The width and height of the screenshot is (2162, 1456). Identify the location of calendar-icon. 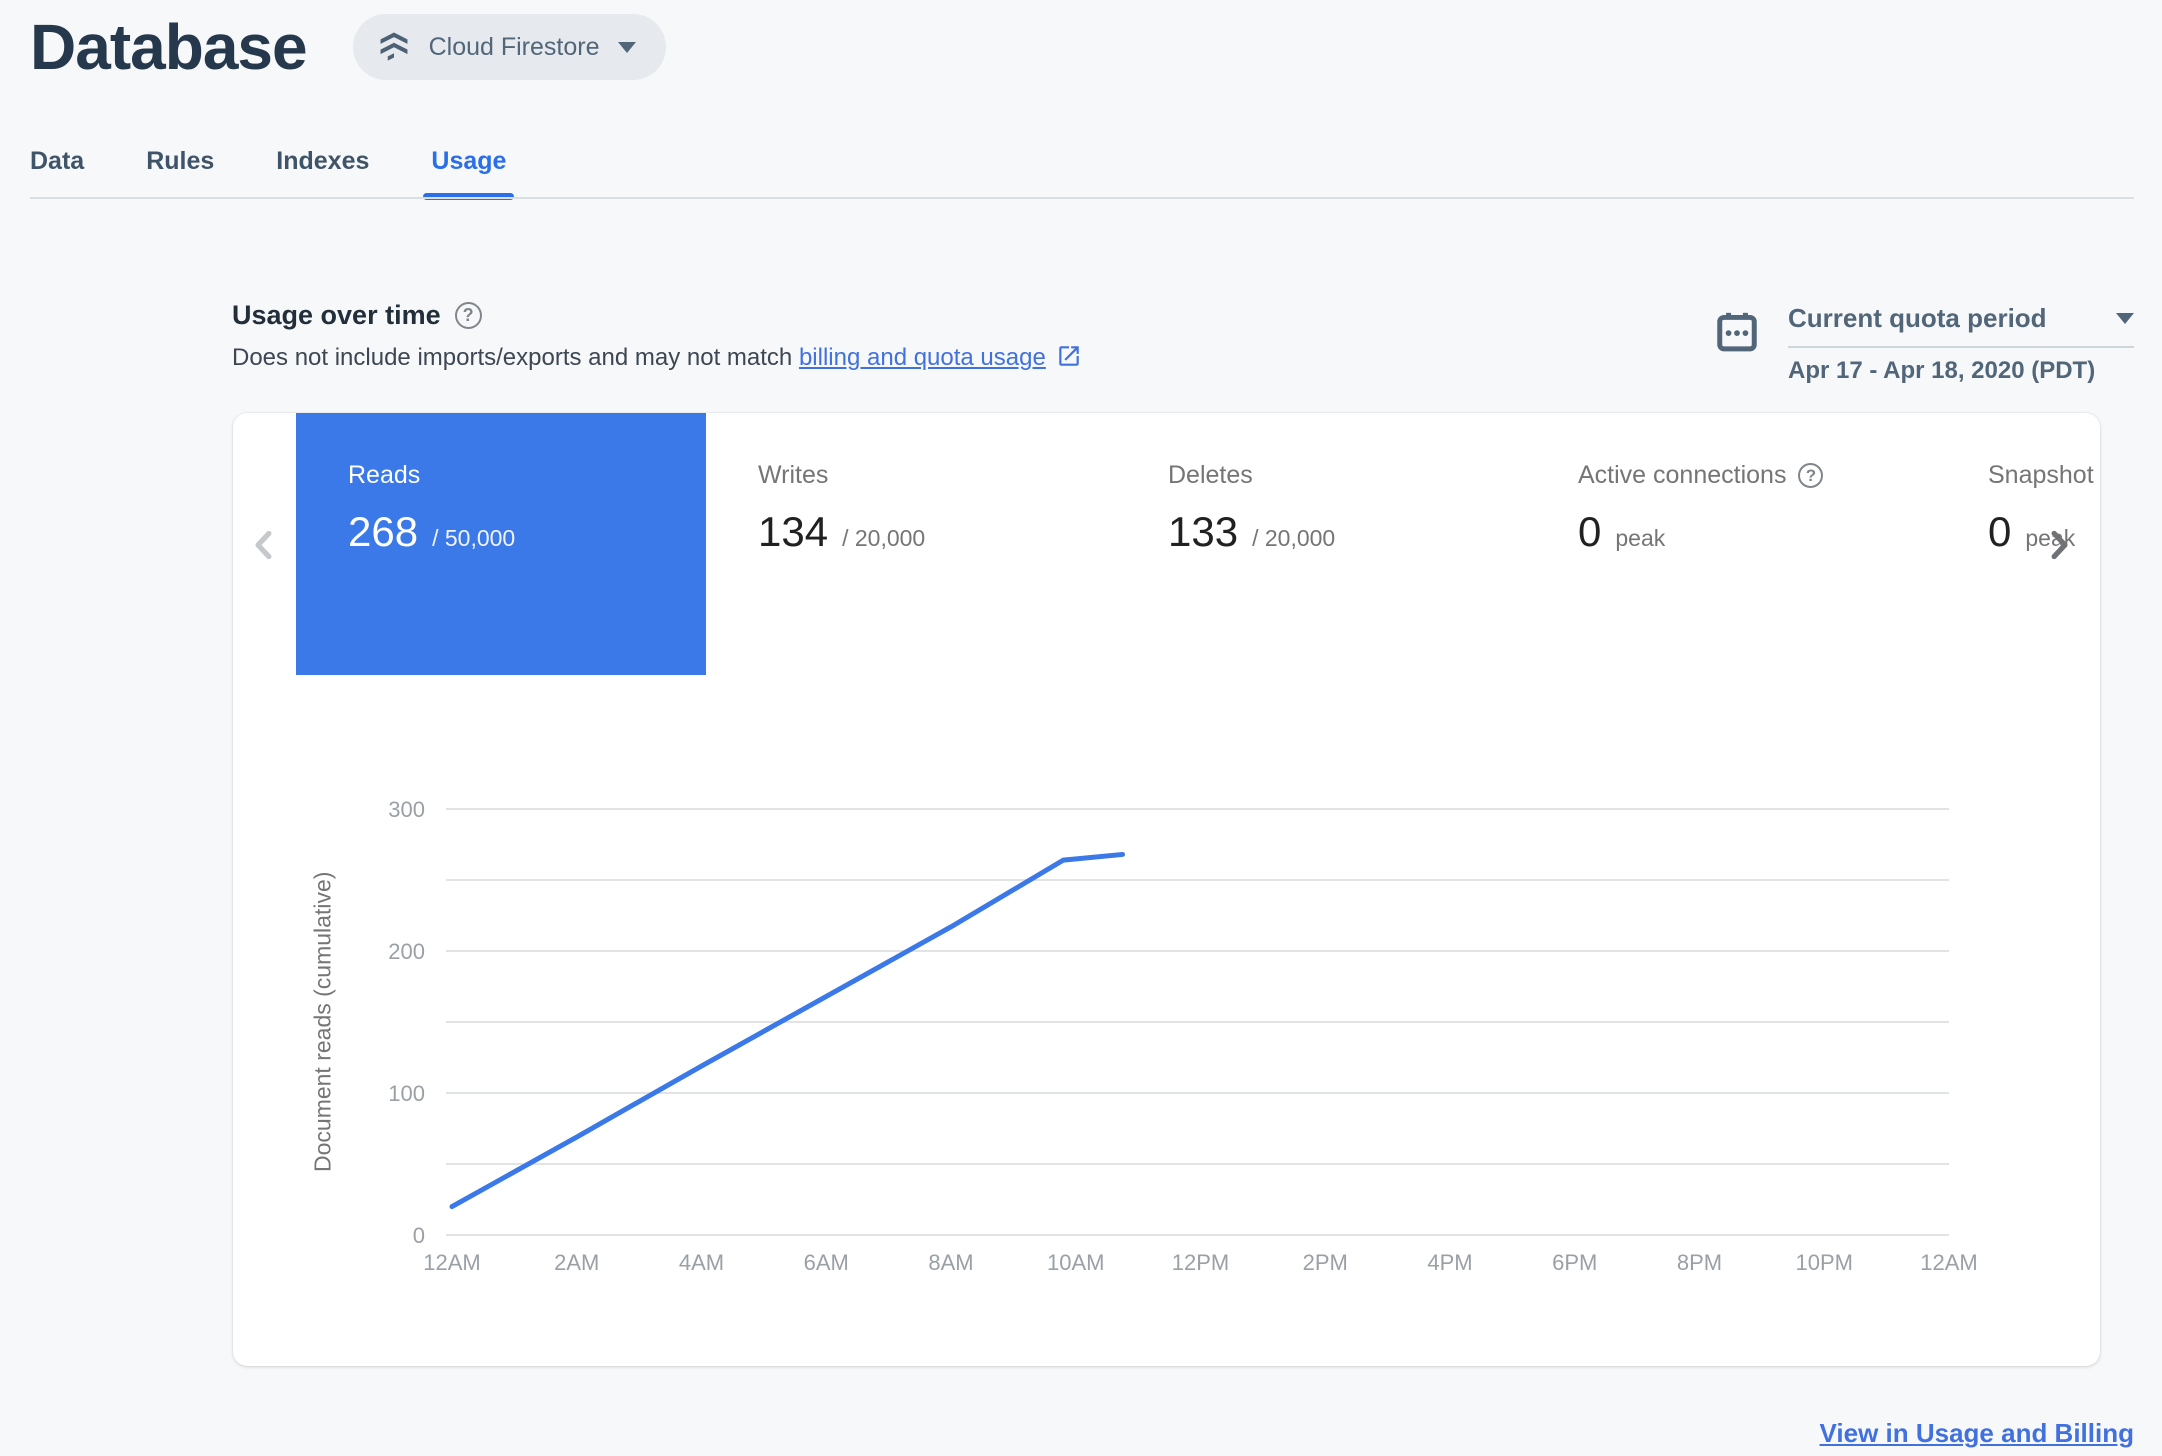
(1737, 332).